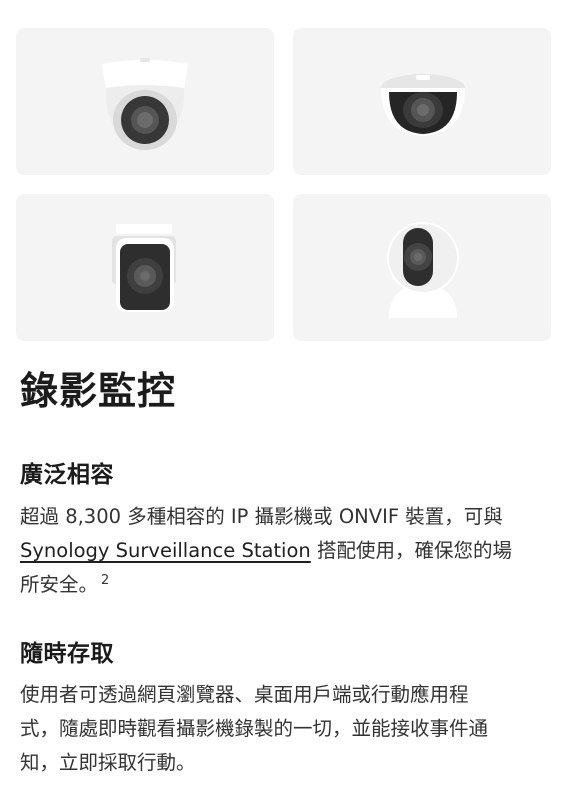  I want to click on dark-dome-camera-icon, so click(423, 105).